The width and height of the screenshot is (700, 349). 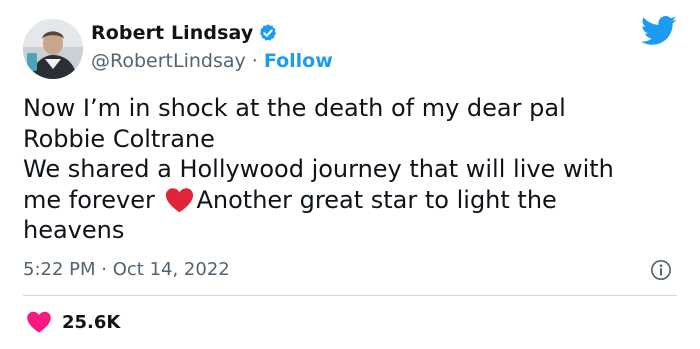 I want to click on tweet-line: heavens, so click(x=74, y=230).